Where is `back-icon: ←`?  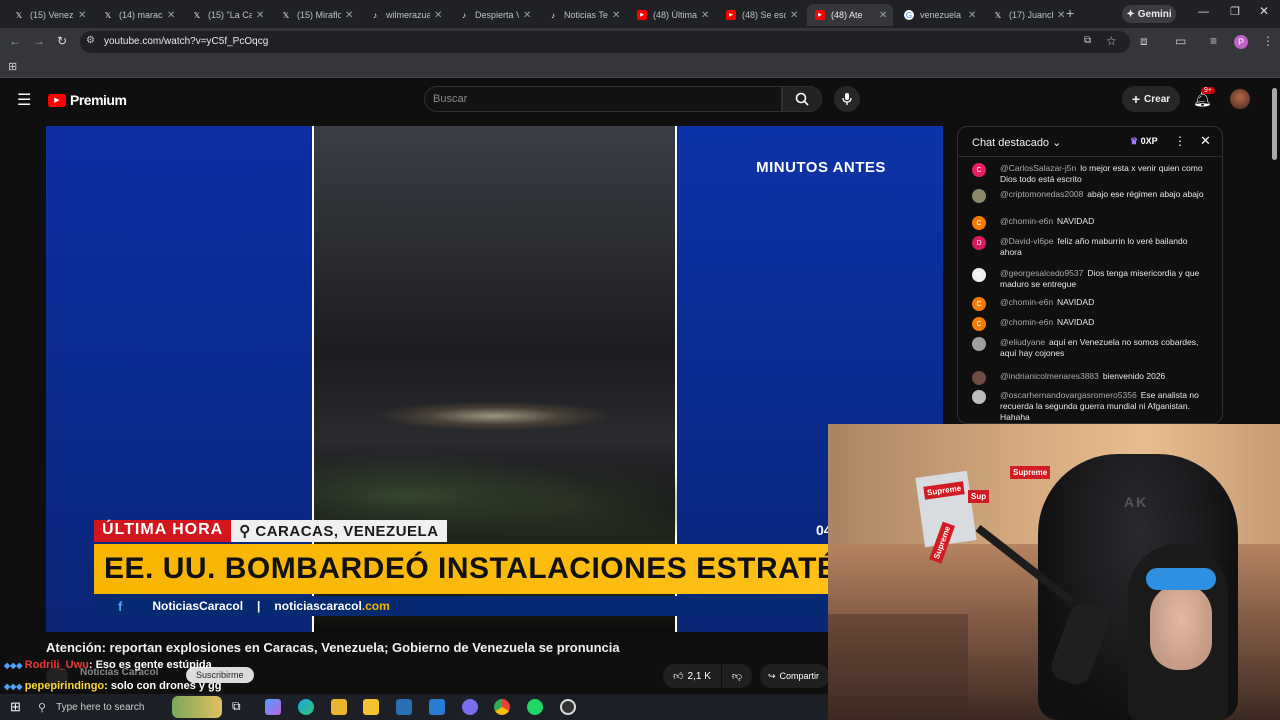 back-icon: ← is located at coordinates (15, 41).